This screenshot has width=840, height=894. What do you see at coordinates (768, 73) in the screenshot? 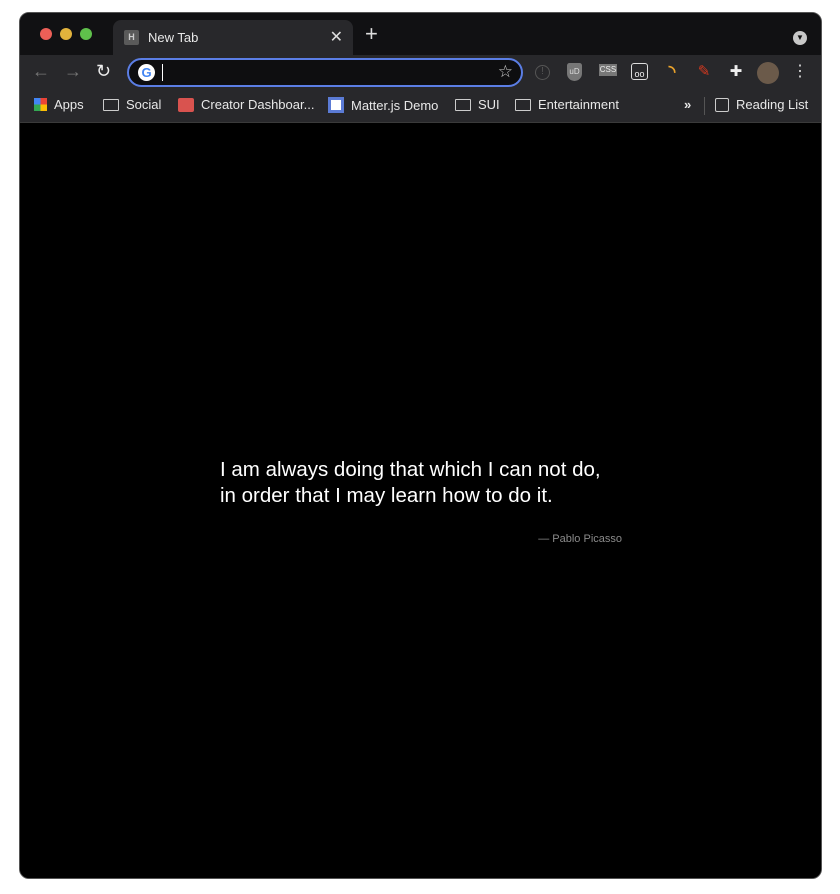
I see `profile-avatar` at bounding box center [768, 73].